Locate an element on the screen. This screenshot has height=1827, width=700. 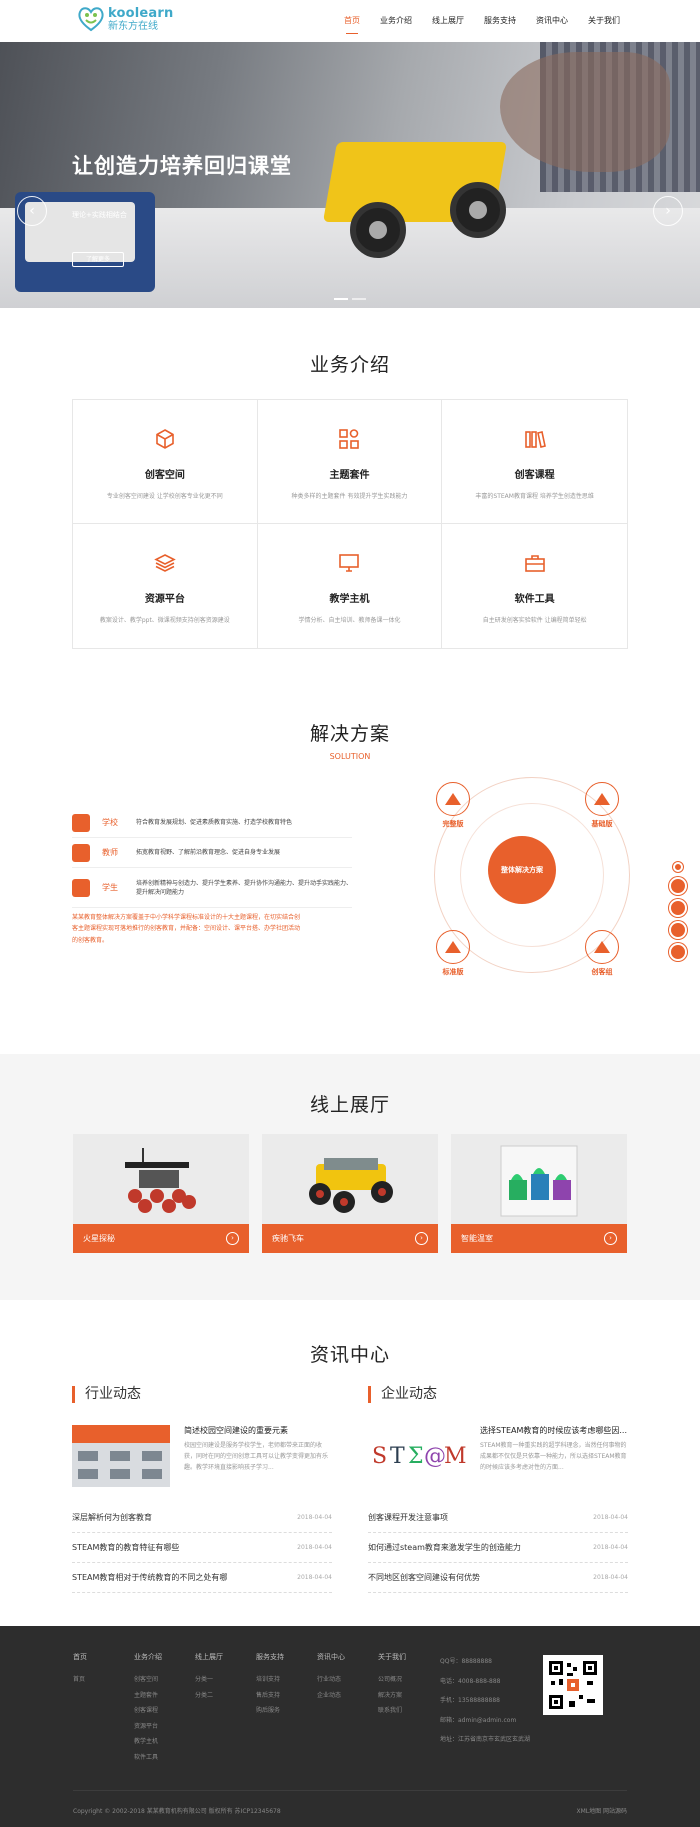
footer-col-head: 服务支持 is located at coordinates (286, 1657).